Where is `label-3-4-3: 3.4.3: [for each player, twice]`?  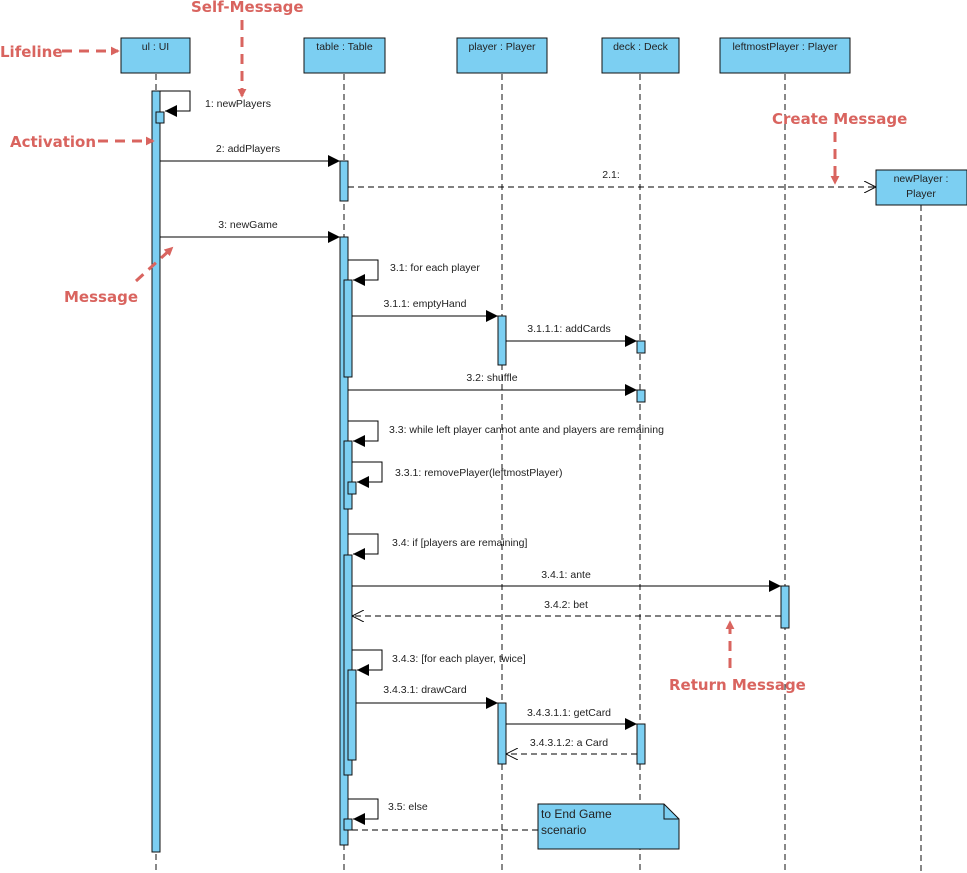 label-3-4-3: 3.4.3: [for each player, twice] is located at coordinates (459, 659).